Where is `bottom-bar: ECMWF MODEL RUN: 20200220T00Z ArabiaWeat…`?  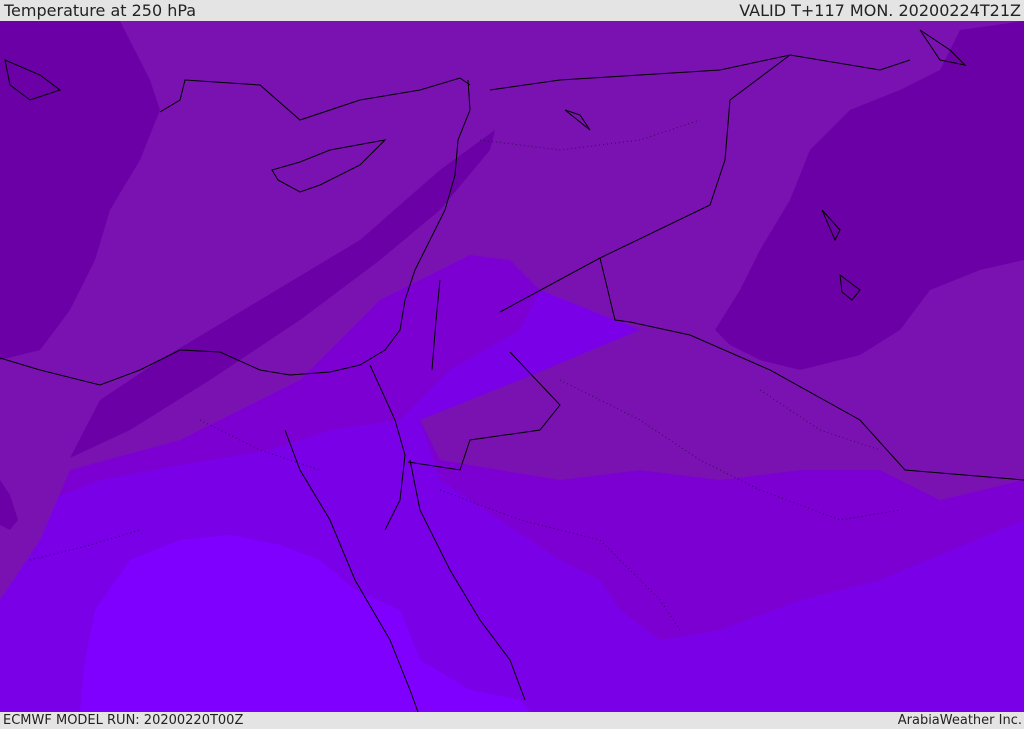 bottom-bar: ECMWF MODEL RUN: 20200220T00Z ArabiaWeat… is located at coordinates (512, 720).